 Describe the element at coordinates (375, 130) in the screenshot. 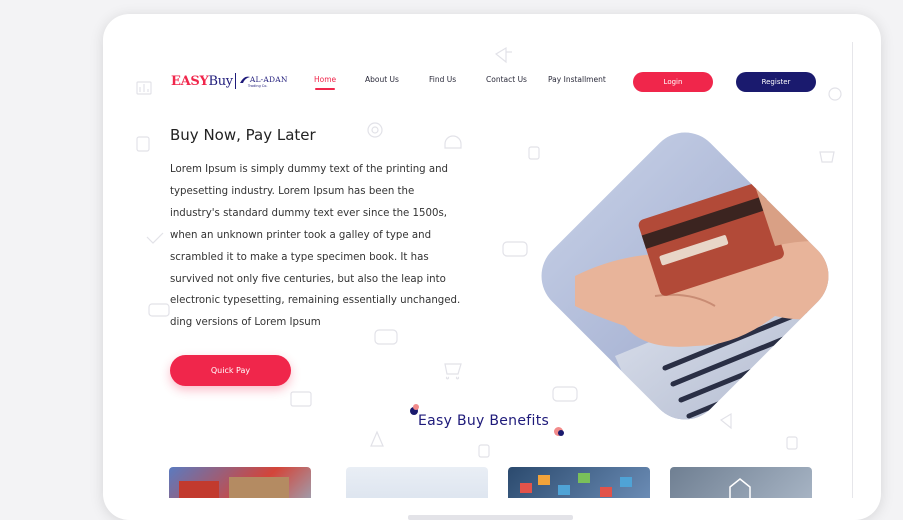

I see `bg-coin-icon` at that location.